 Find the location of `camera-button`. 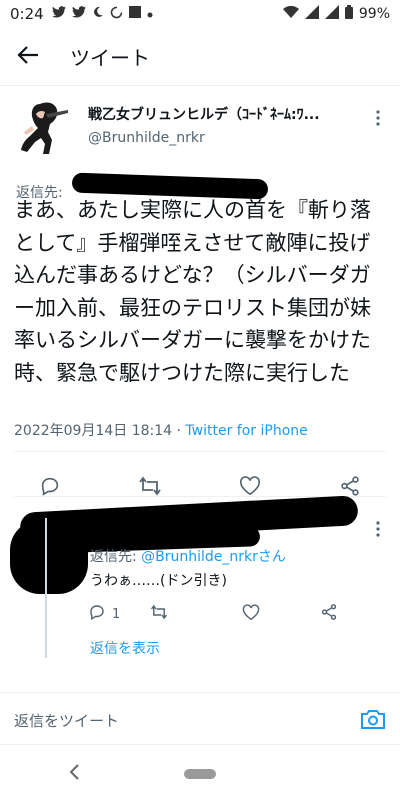

camera-button is located at coordinates (373, 719).